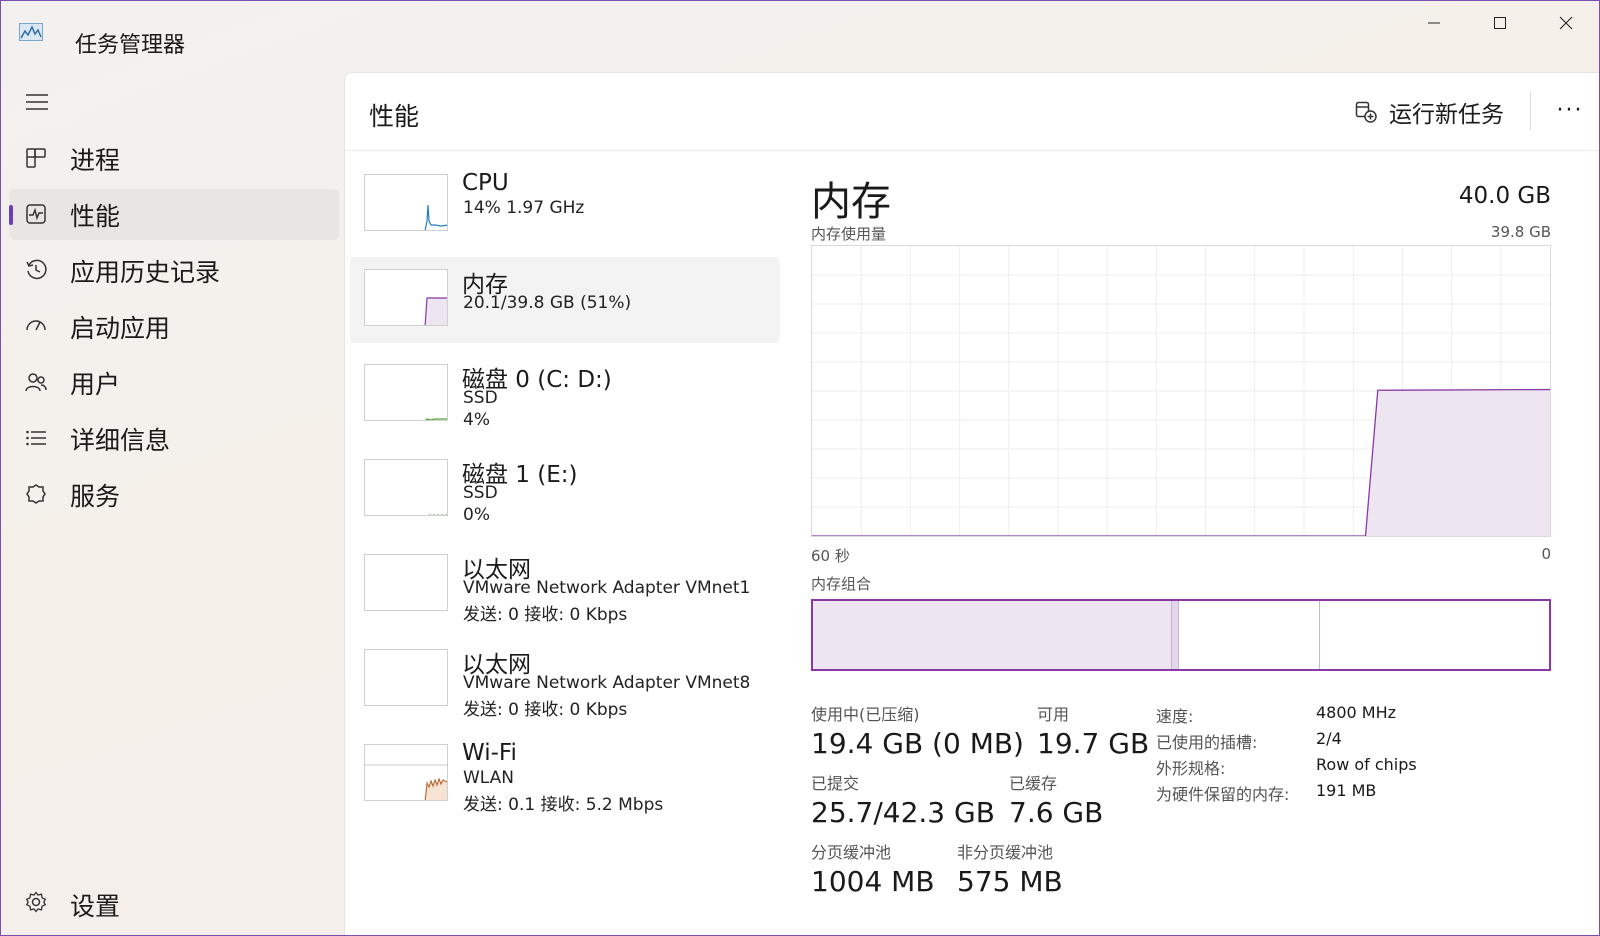 Image resolution: width=1600 pixels, height=936 pixels. What do you see at coordinates (130, 45) in the screenshot?
I see `app-title: 任务管理器` at bounding box center [130, 45].